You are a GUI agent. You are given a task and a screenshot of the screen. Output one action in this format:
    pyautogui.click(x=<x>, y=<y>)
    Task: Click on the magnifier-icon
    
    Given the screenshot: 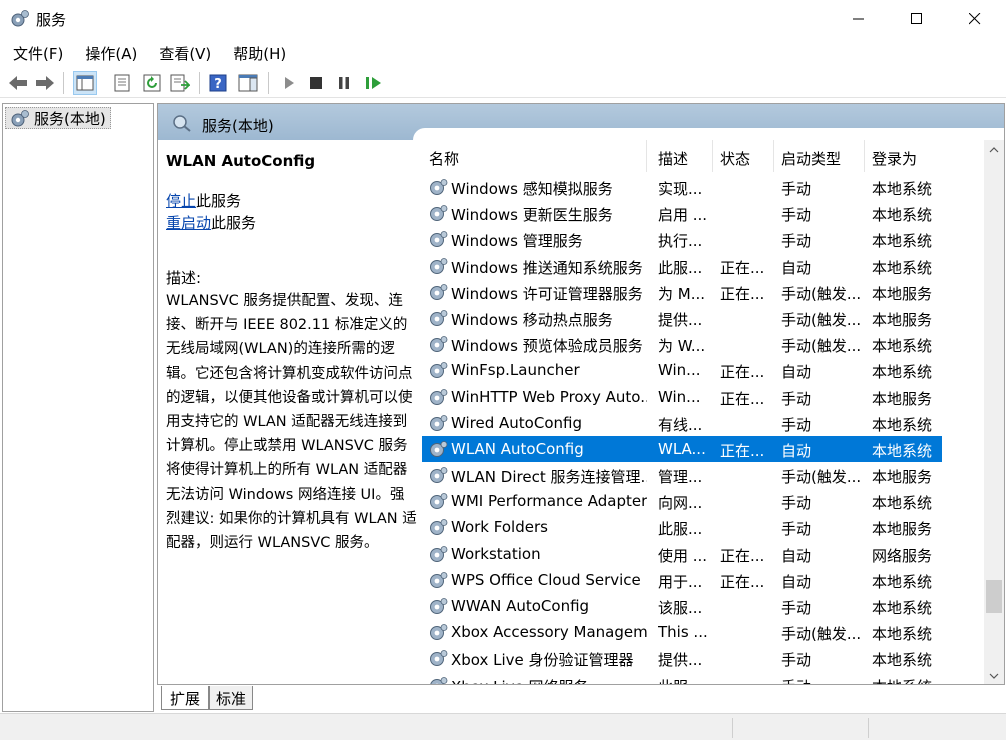 What is the action you would take?
    pyautogui.click(x=182, y=123)
    